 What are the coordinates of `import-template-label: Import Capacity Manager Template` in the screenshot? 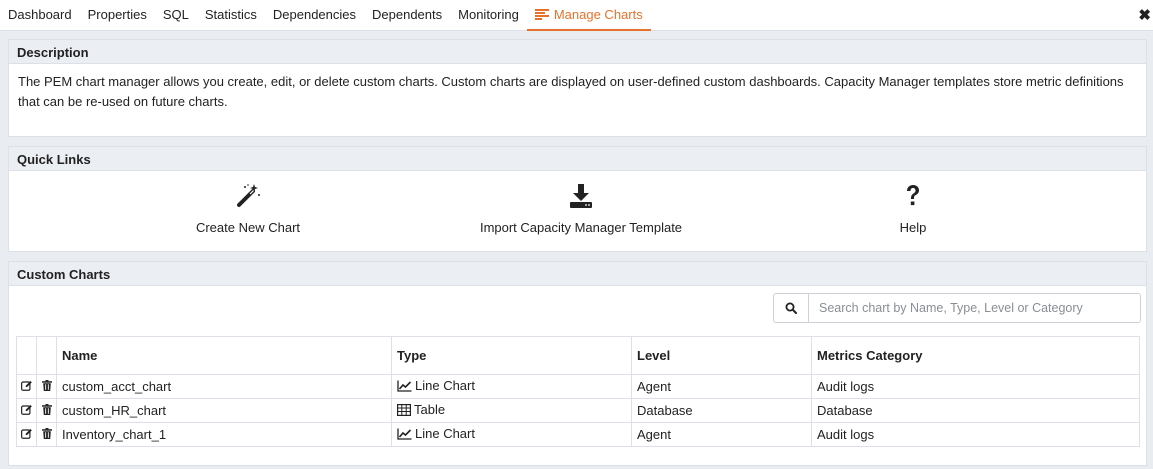 It's located at (581, 227).